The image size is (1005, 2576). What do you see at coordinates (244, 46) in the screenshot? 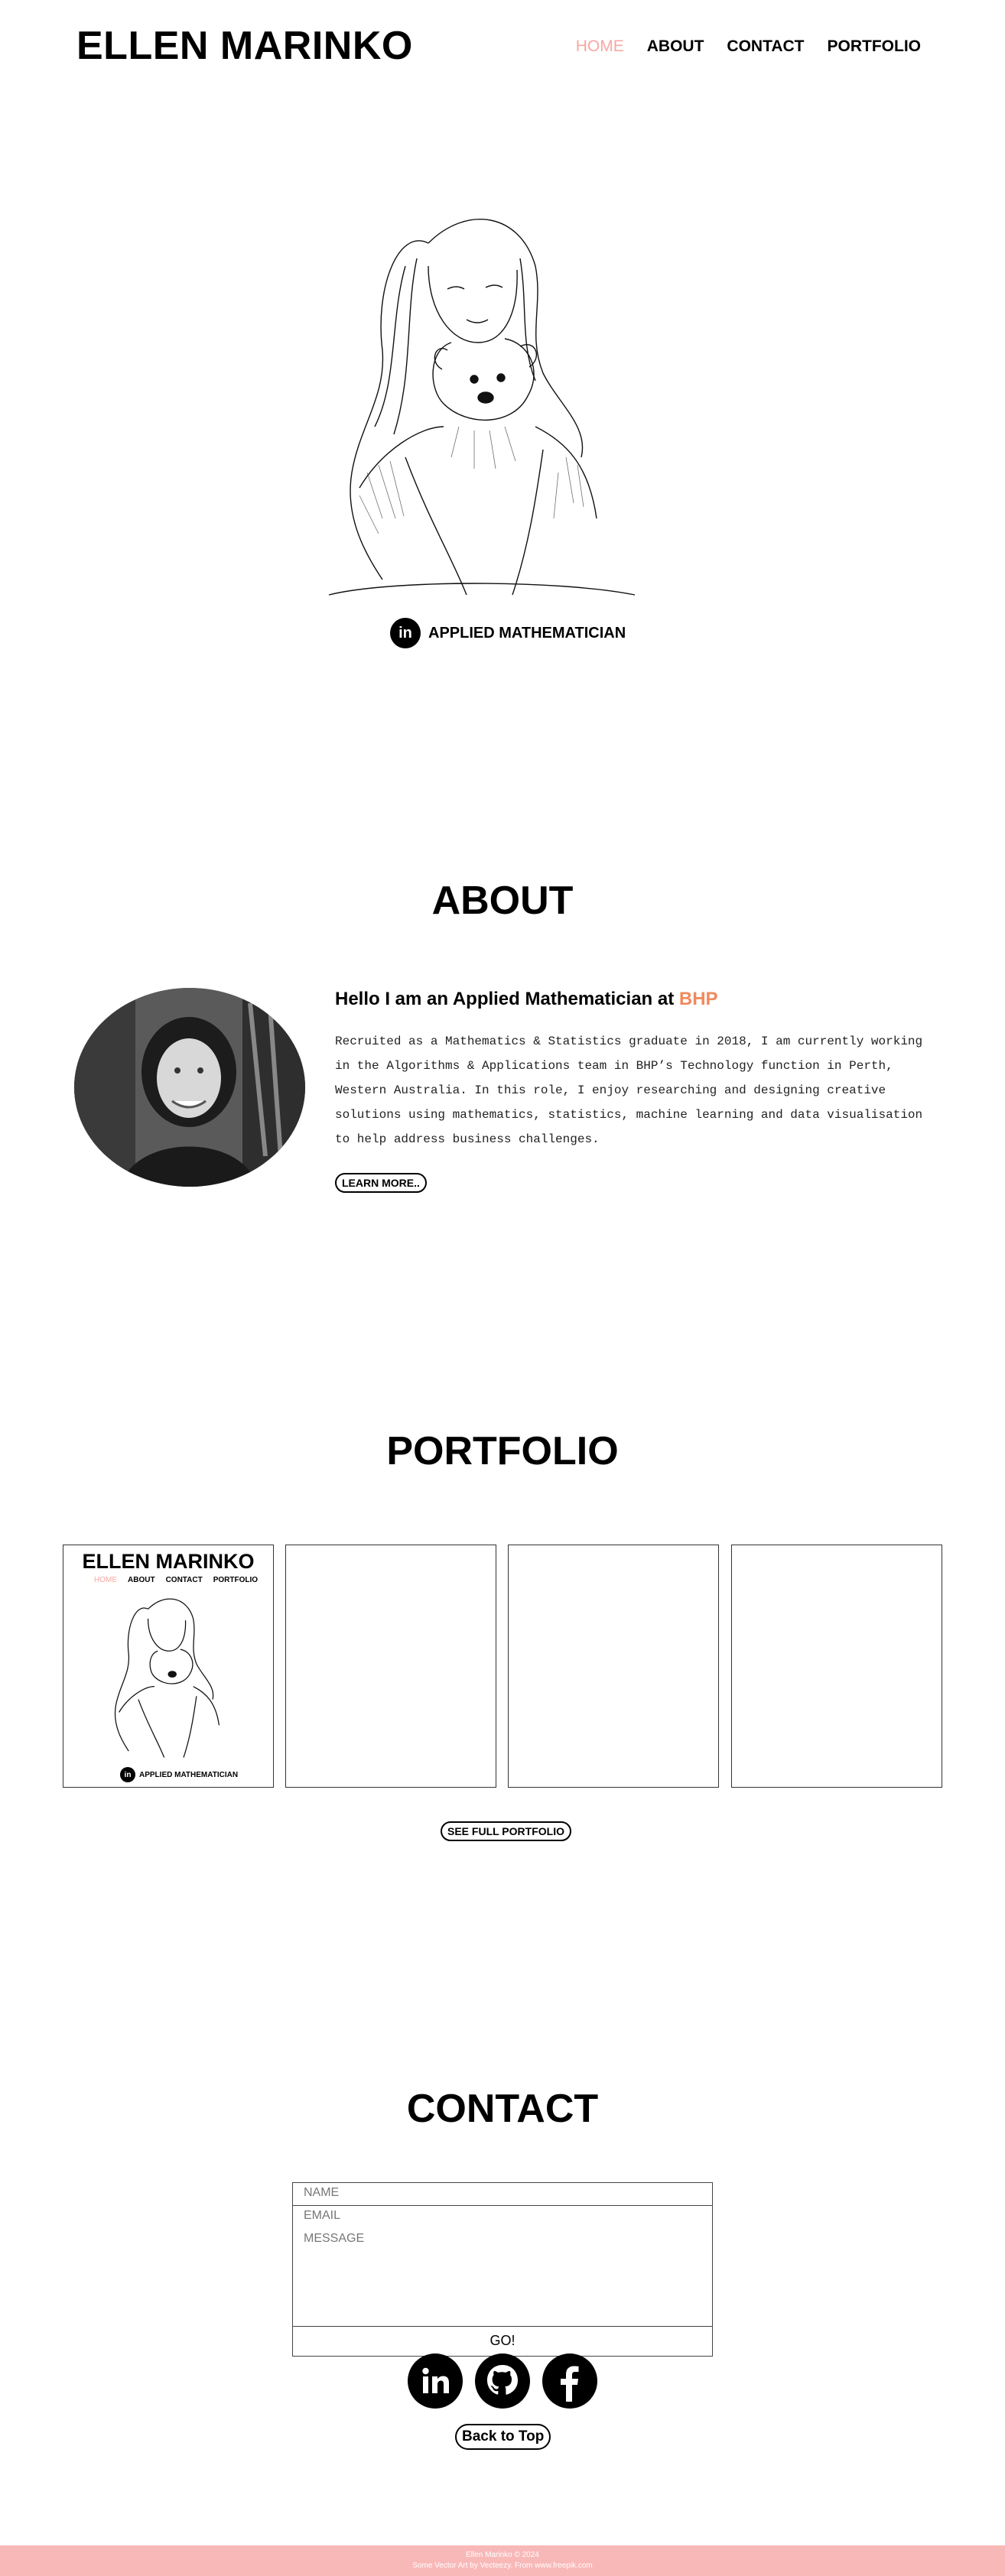
I see `site-brand: ELLEN MARINKO` at bounding box center [244, 46].